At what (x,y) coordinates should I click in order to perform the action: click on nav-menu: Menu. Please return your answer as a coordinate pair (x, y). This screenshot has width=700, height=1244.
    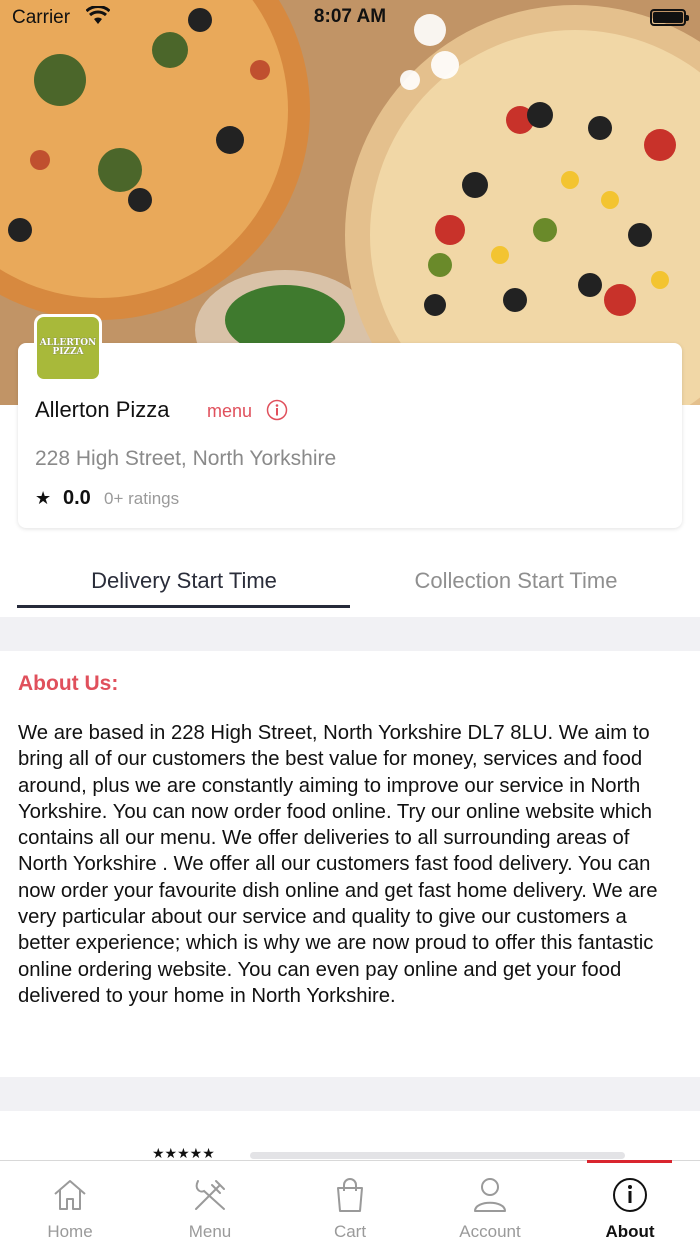
    Looking at the image, I should click on (210, 1202).